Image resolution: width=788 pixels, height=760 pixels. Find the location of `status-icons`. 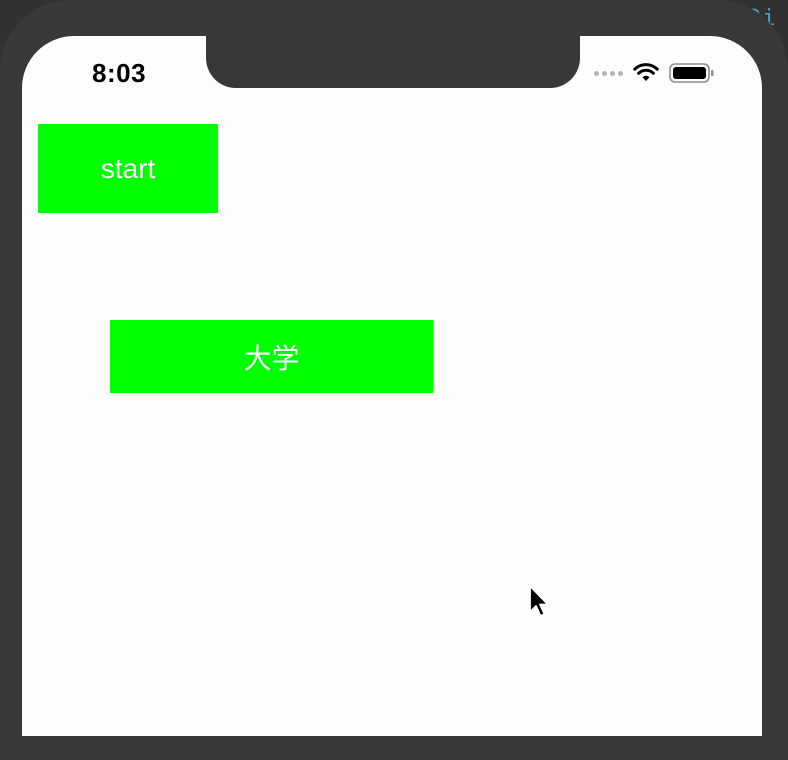

status-icons is located at coordinates (654, 73).